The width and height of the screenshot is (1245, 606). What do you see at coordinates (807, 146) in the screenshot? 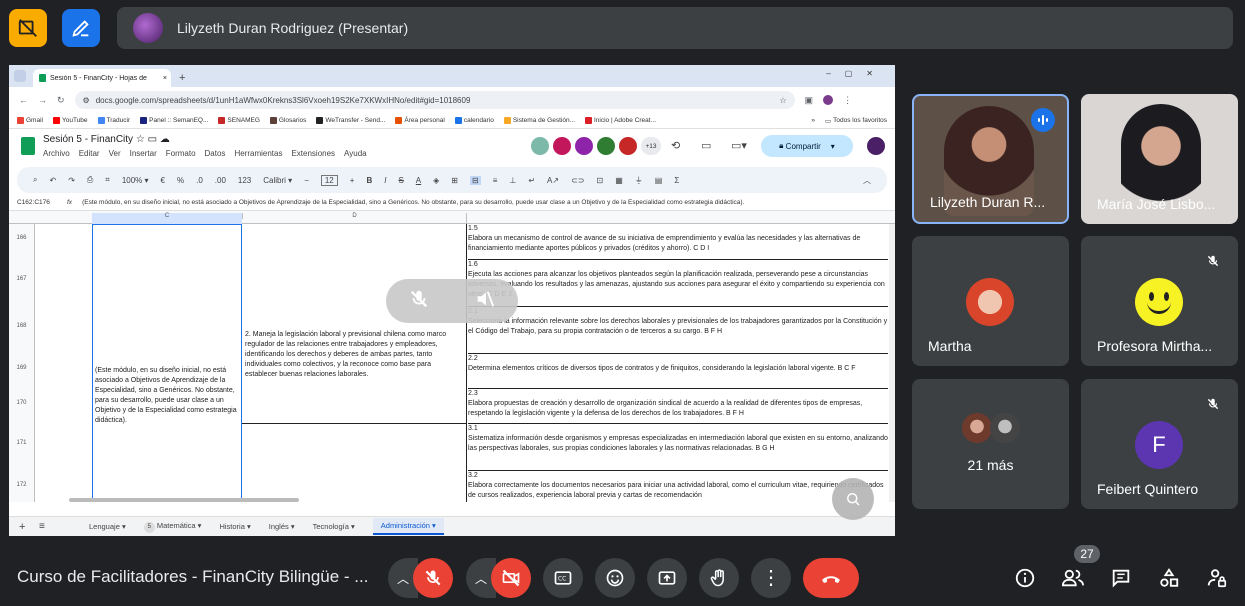
I see `share-button: 🔒︎ Compartir ▾` at bounding box center [807, 146].